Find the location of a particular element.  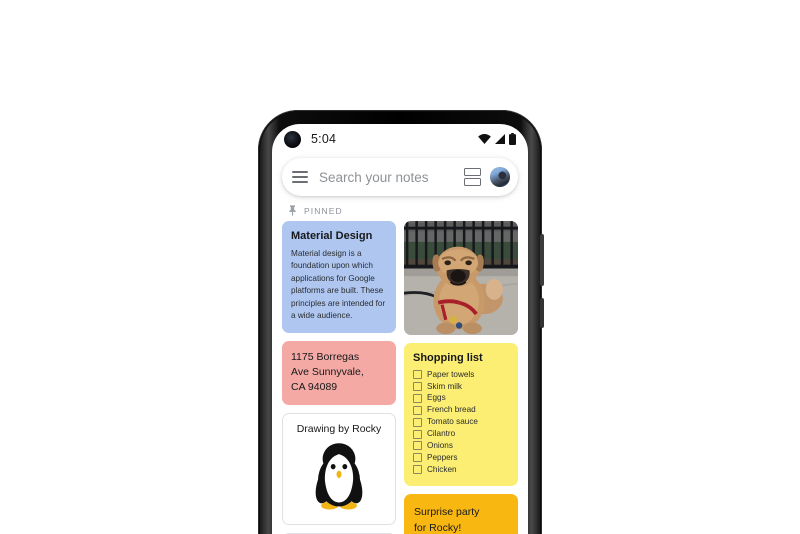

checklist-item: Tomato sauce is located at coordinates (461, 422).